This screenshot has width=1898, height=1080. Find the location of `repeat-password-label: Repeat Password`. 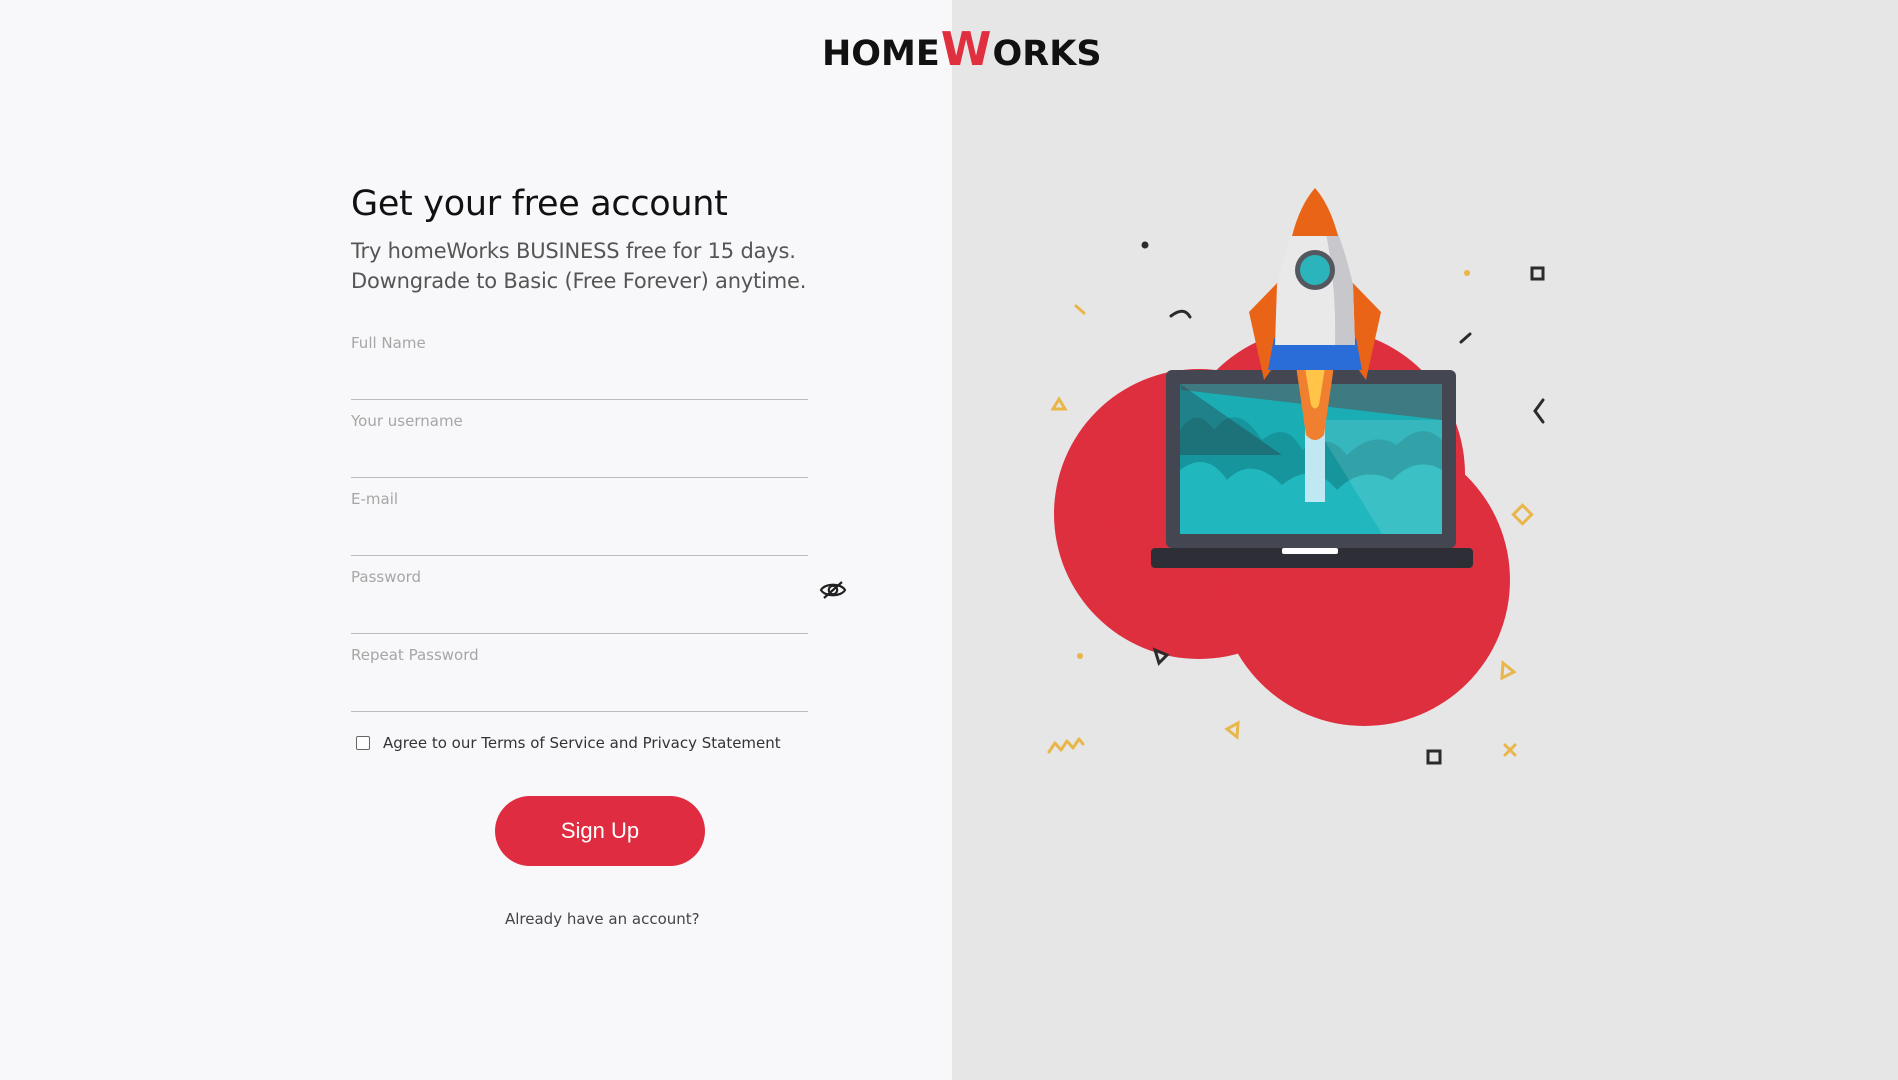

repeat-password-label: Repeat Password is located at coordinates (415, 655).